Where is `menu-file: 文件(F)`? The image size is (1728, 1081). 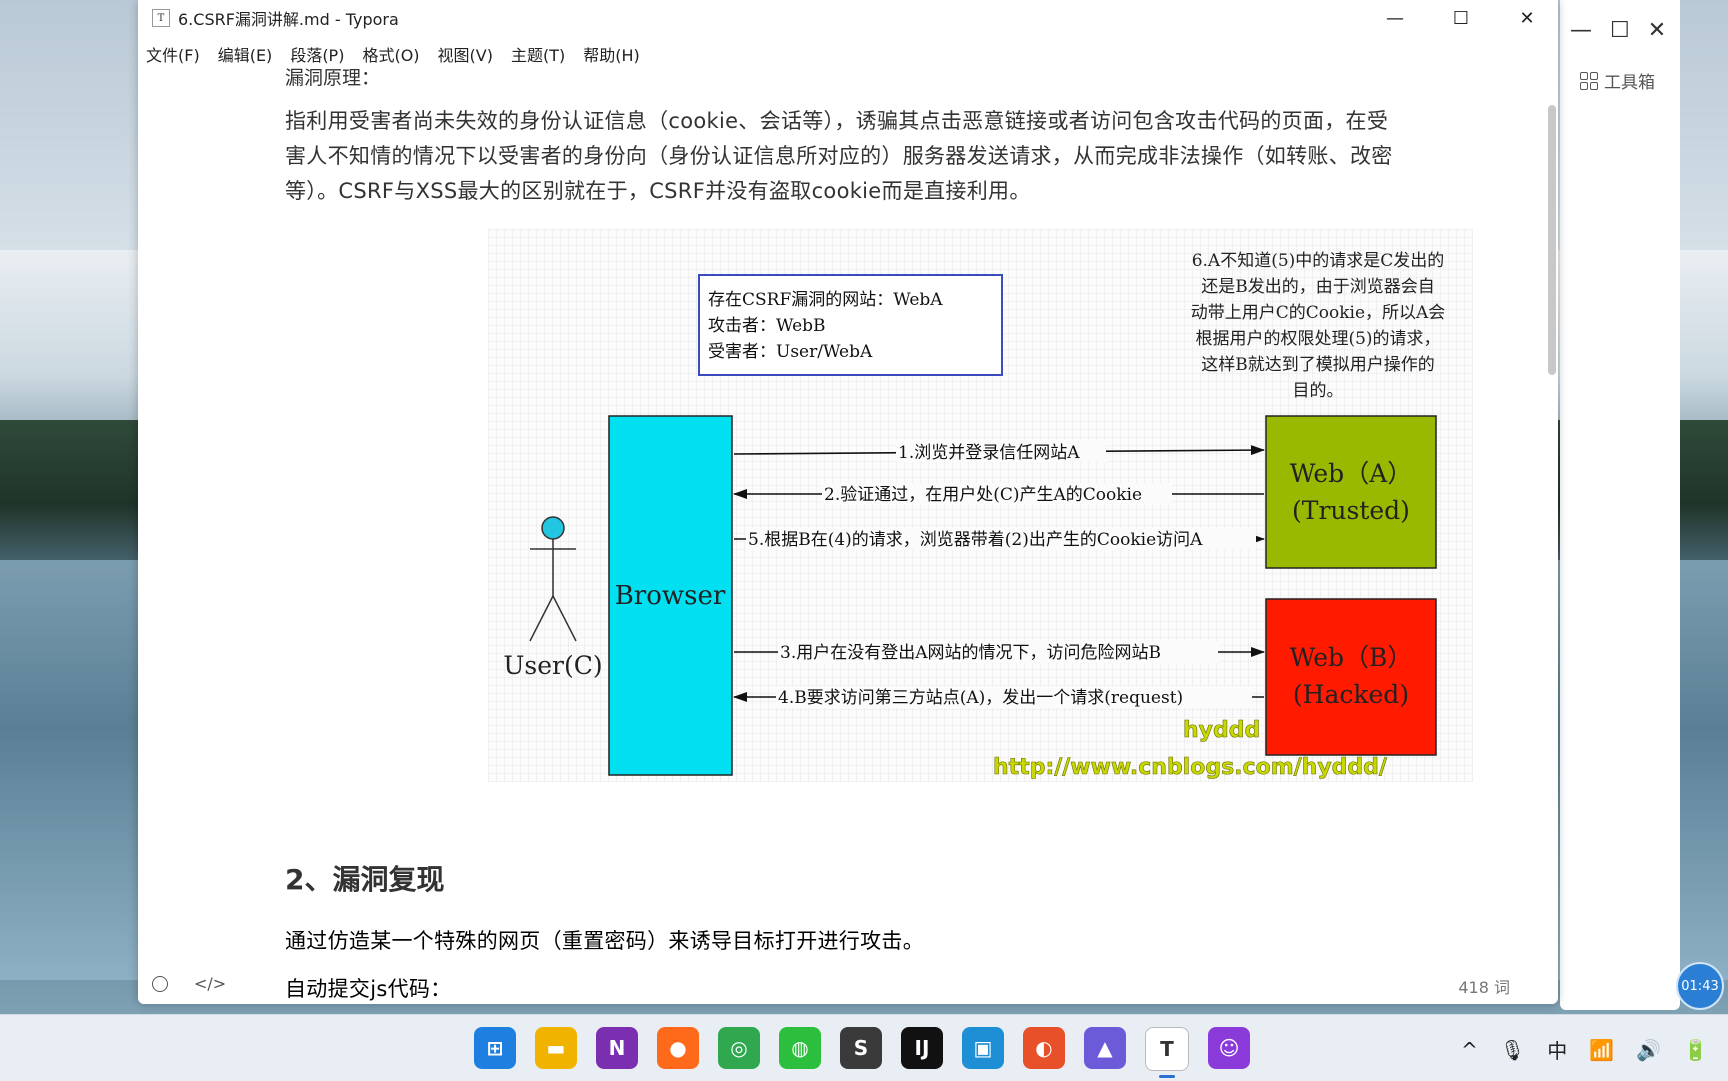
menu-file: 文件(F) is located at coordinates (173, 54).